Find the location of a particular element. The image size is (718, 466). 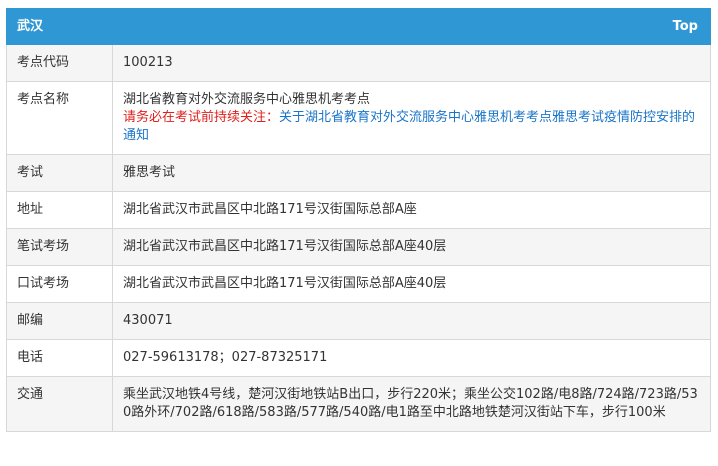

oral-value: 湖北省武汉市武昌区中北路171号汉街国际总部A座40层 is located at coordinates (411, 284).